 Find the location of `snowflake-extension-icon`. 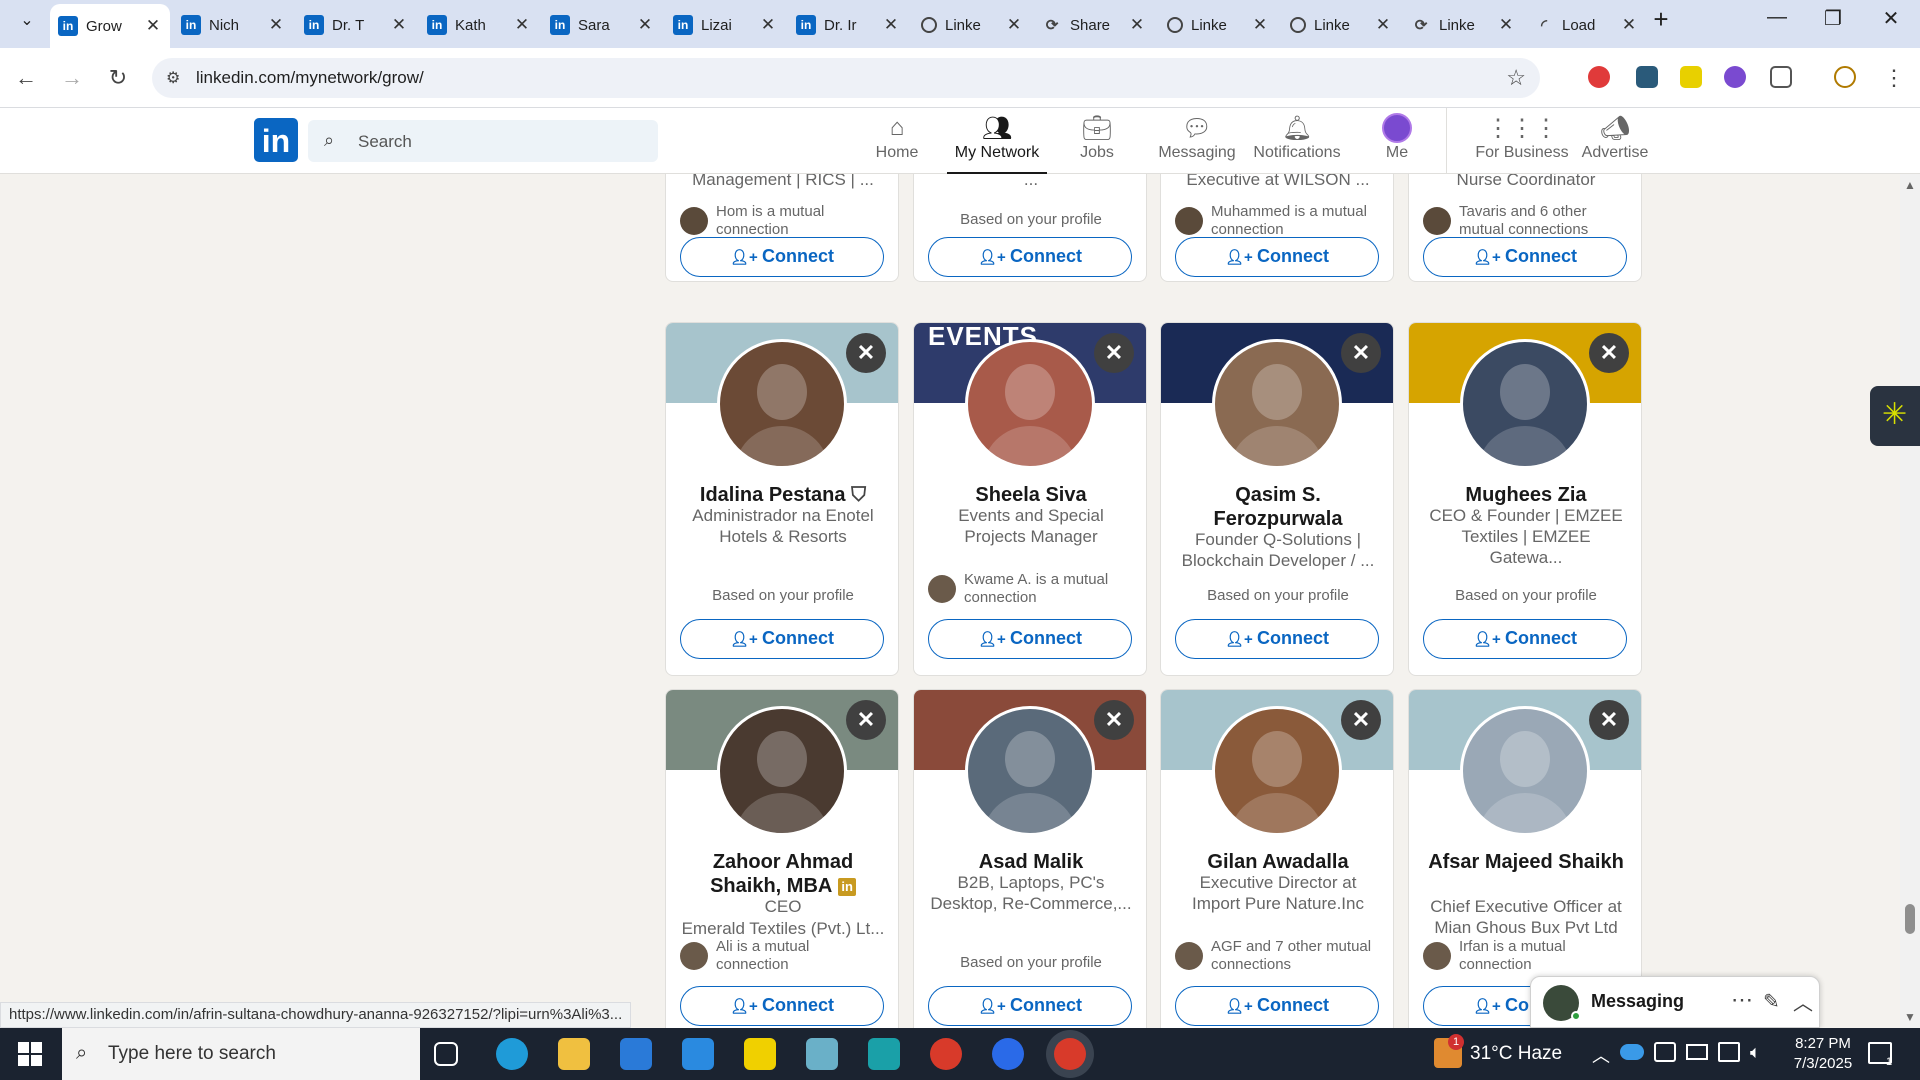

snowflake-extension-icon is located at coordinates (1691, 77).